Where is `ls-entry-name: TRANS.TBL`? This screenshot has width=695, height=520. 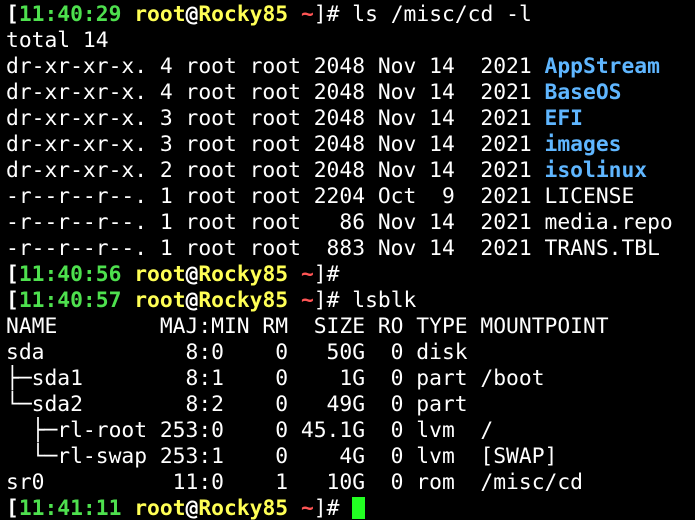 ls-entry-name: TRANS.TBL is located at coordinates (602, 248).